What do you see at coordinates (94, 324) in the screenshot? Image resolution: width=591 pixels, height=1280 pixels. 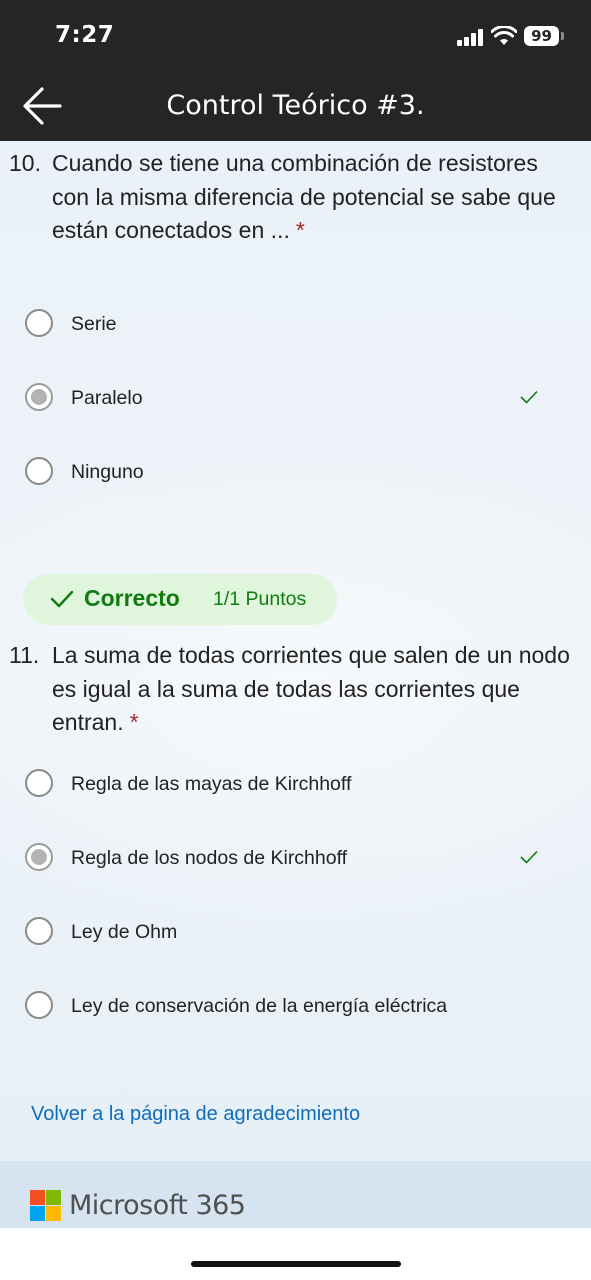 I see `option-label: Serie` at bounding box center [94, 324].